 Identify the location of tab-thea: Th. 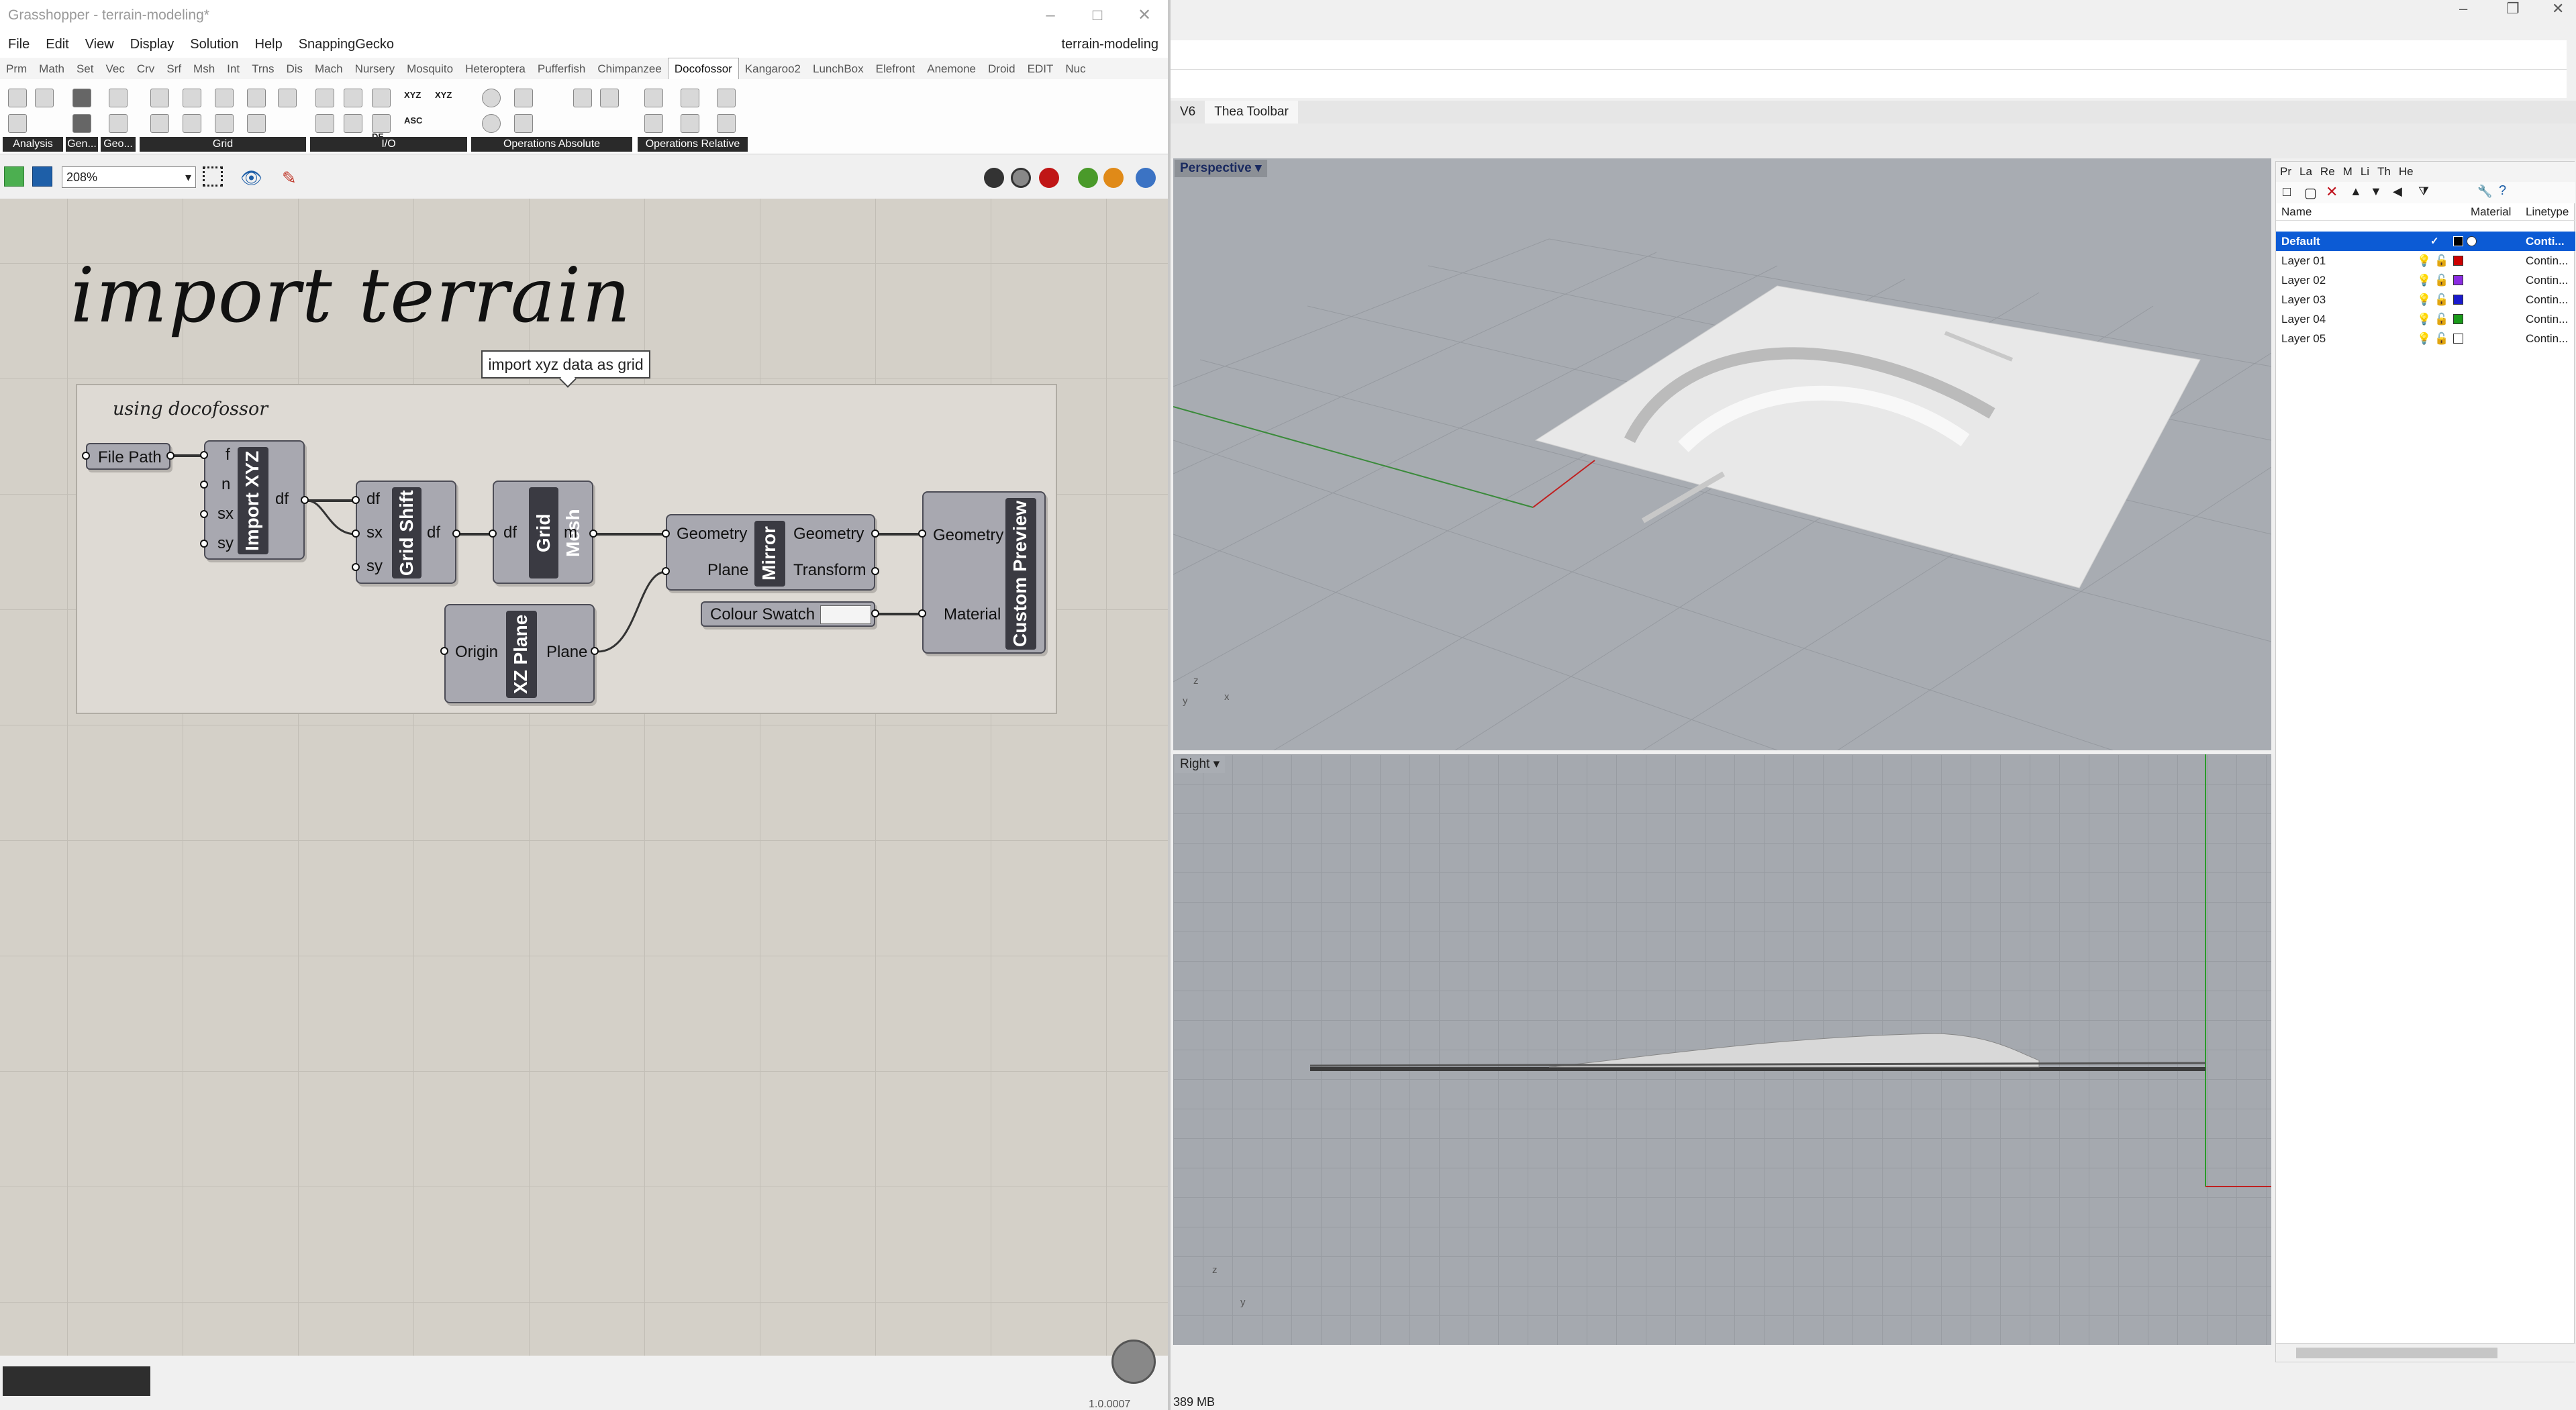
(2384, 172).